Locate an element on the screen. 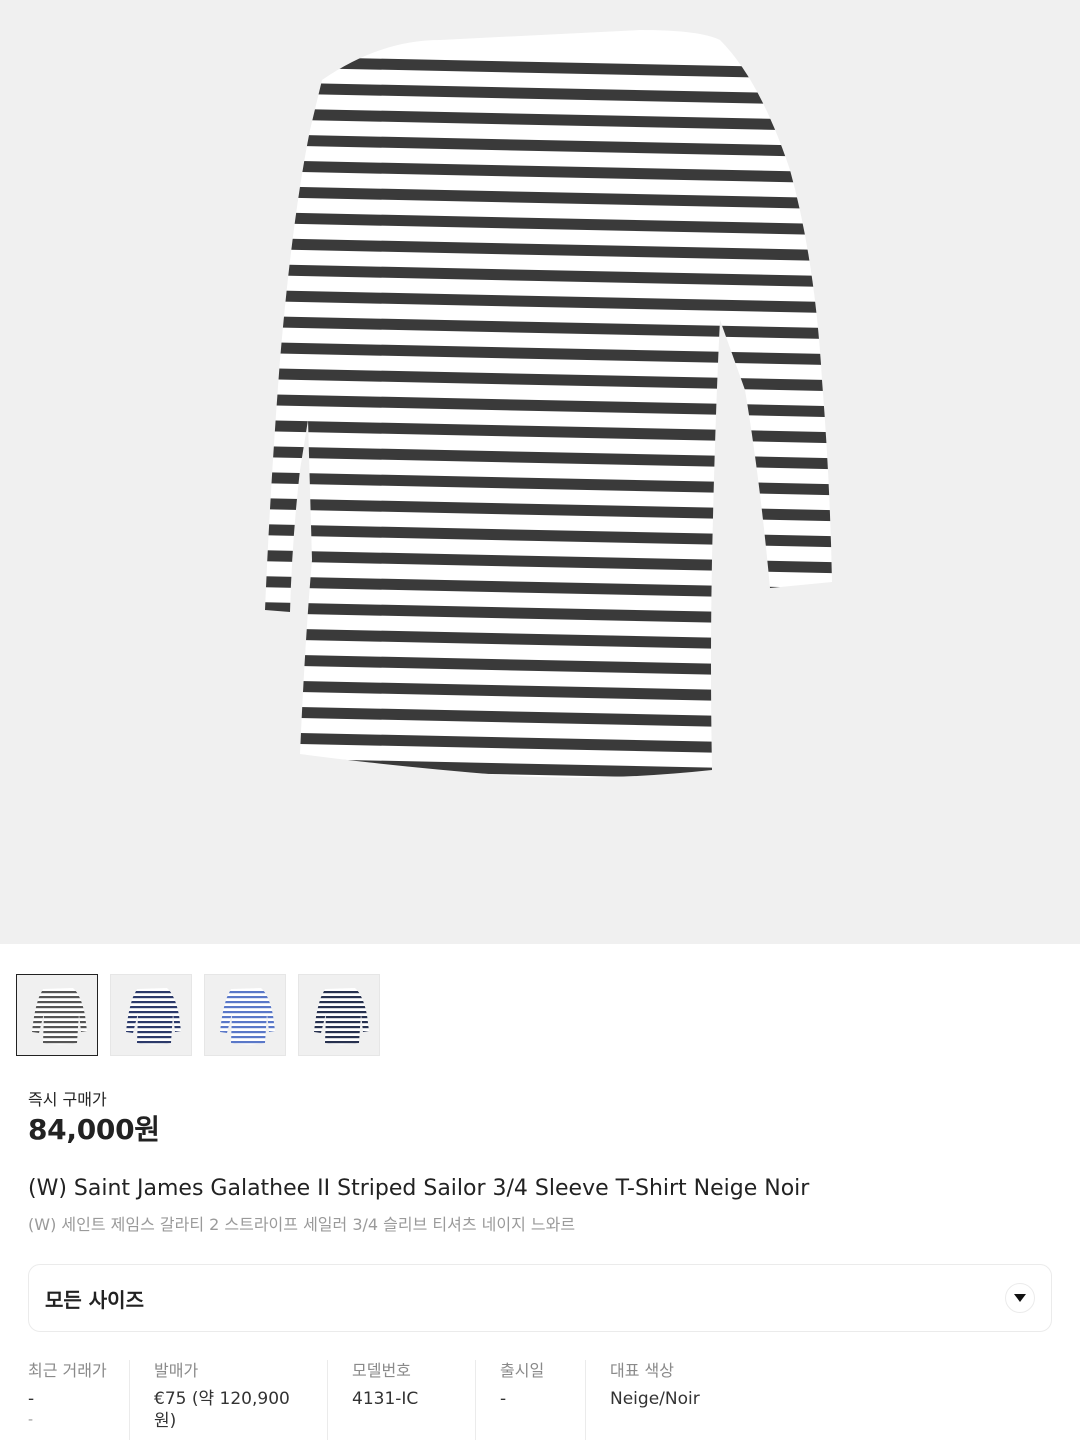 The height and width of the screenshot is (1440, 1080). info-model-number: 모델번호 4131-IC is located at coordinates (401, 1400).